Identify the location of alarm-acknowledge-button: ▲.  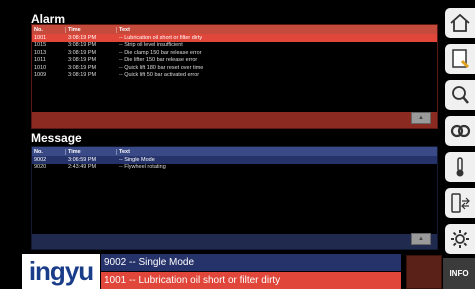
(421, 118).